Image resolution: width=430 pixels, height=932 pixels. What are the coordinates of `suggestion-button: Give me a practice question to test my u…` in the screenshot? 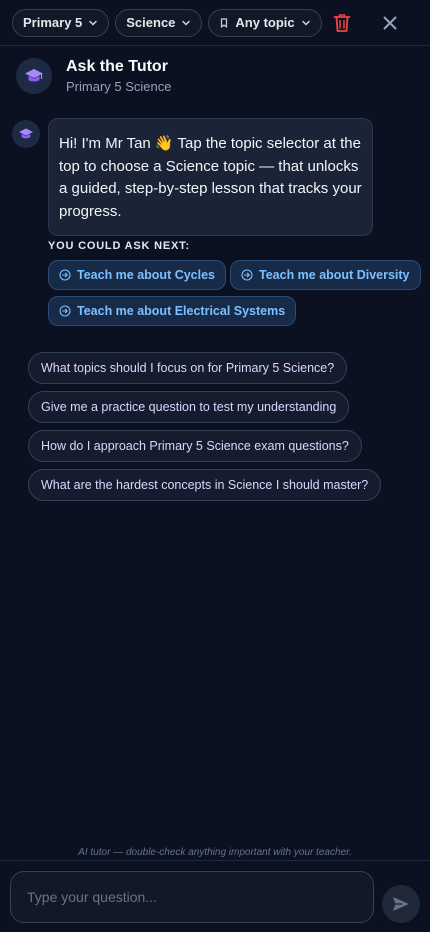 It's located at (189, 407).